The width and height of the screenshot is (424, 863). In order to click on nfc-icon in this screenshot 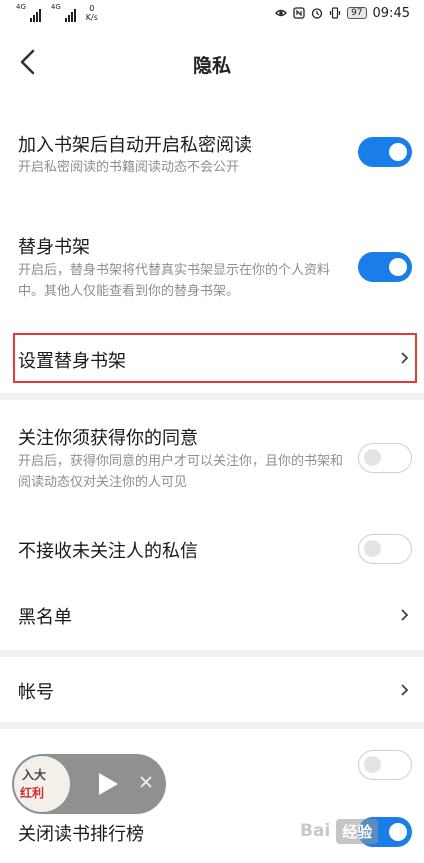, I will do `click(299, 13)`.